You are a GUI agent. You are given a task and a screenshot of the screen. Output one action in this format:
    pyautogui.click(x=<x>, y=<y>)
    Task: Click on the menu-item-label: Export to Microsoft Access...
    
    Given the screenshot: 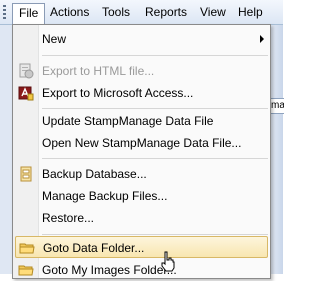 What is the action you would take?
    pyautogui.click(x=118, y=93)
    